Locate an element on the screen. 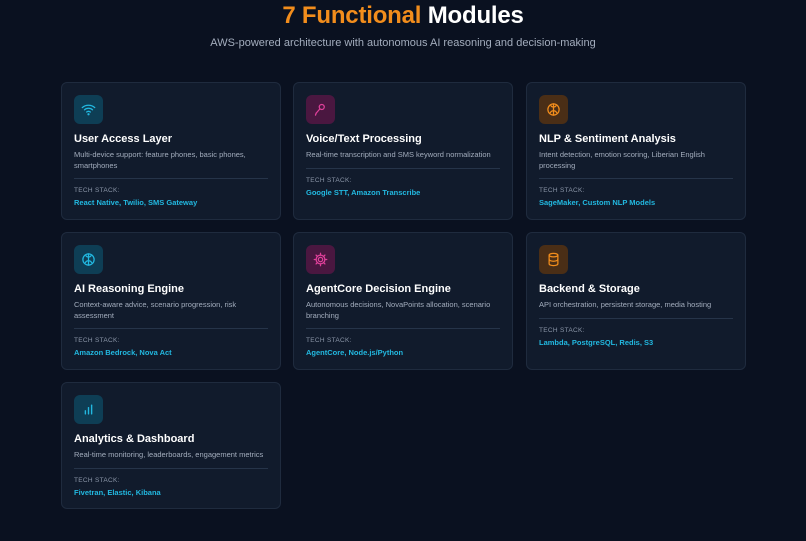  title-accent: 7 Functional is located at coordinates (352, 15).